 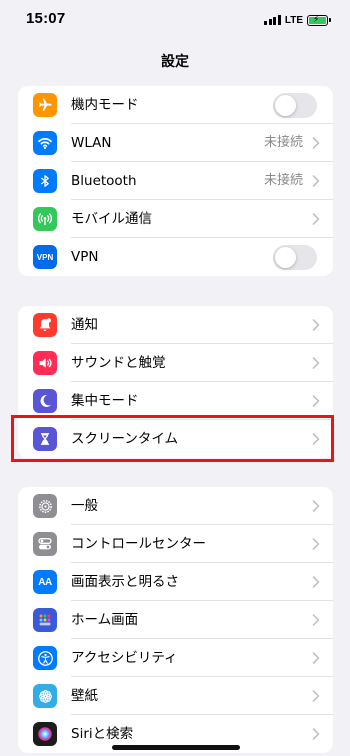 I want to click on airplane-mode-toggle, so click(x=295, y=105).